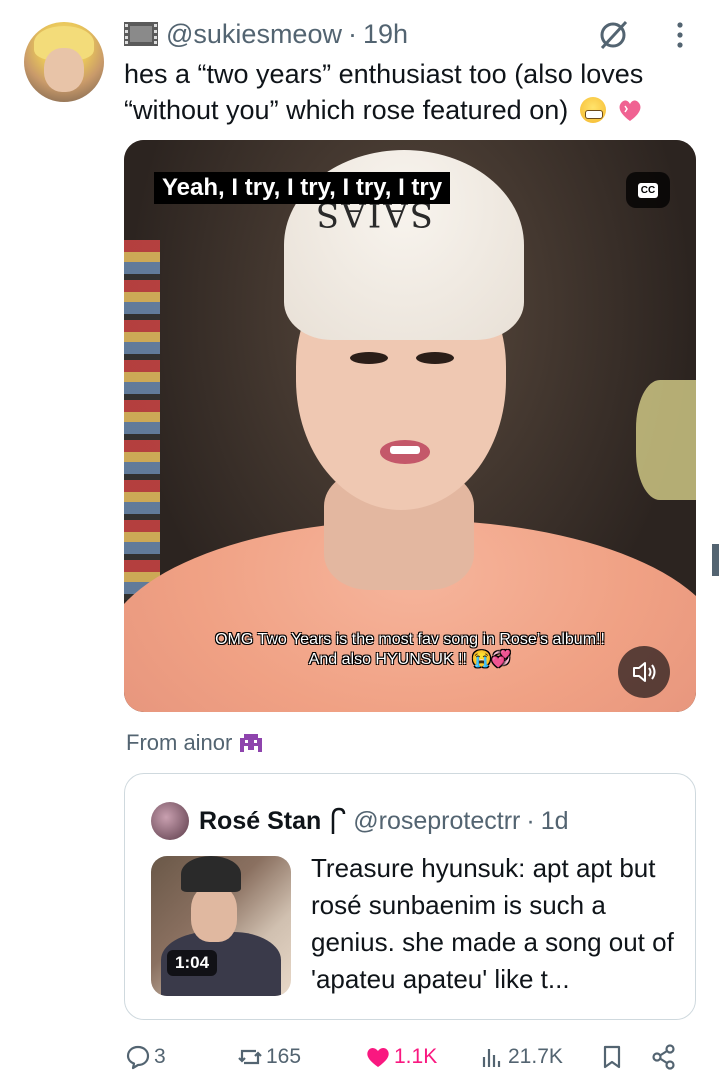 The height and width of the screenshot is (1089, 719). Describe the element at coordinates (592, 110) in the screenshot. I see `grin-emoji-icon` at that location.